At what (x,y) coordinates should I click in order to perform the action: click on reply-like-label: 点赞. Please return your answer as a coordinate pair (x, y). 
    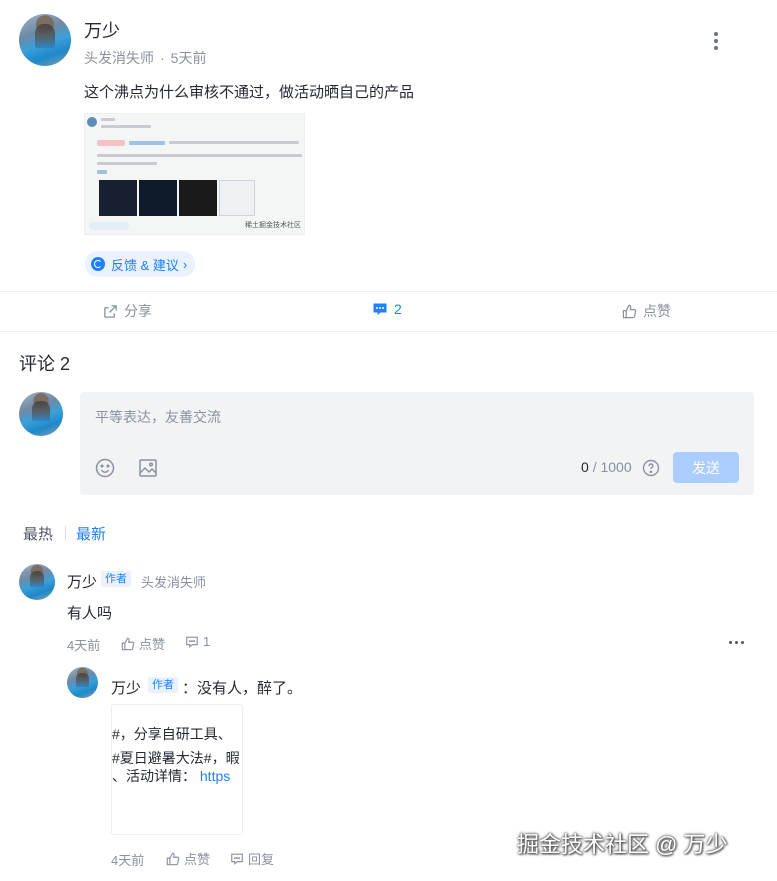
    Looking at the image, I should click on (197, 859).